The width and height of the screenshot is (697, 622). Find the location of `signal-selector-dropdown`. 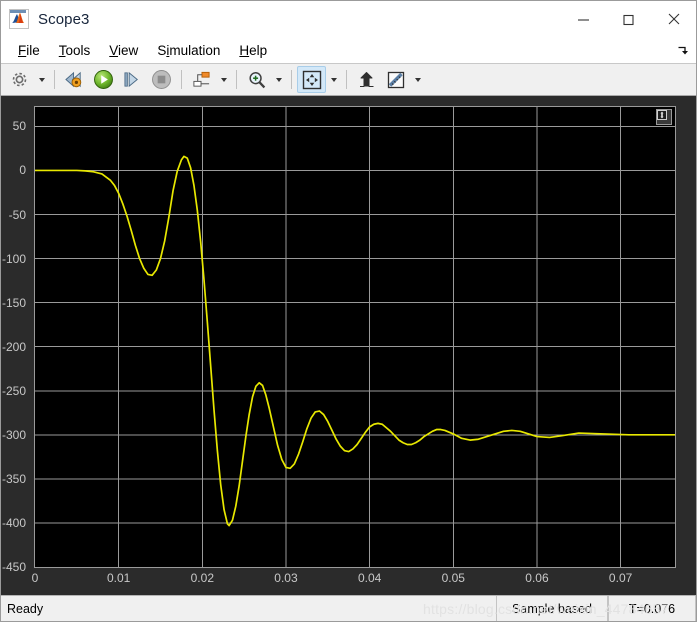

signal-selector-dropdown is located at coordinates (223, 79).